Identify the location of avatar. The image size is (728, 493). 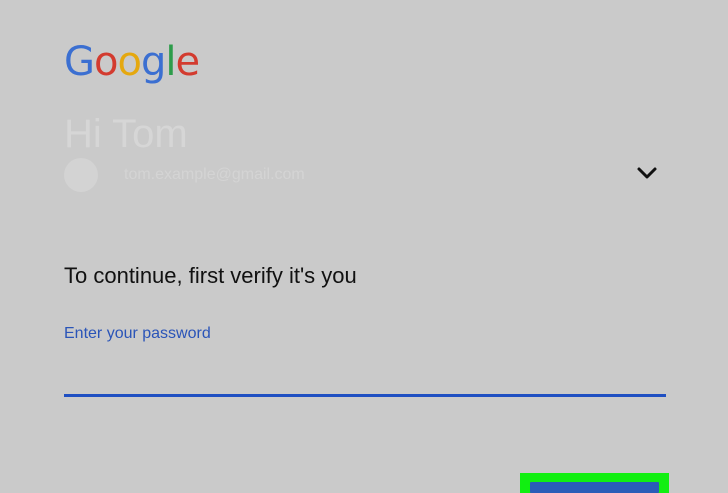
(81, 175).